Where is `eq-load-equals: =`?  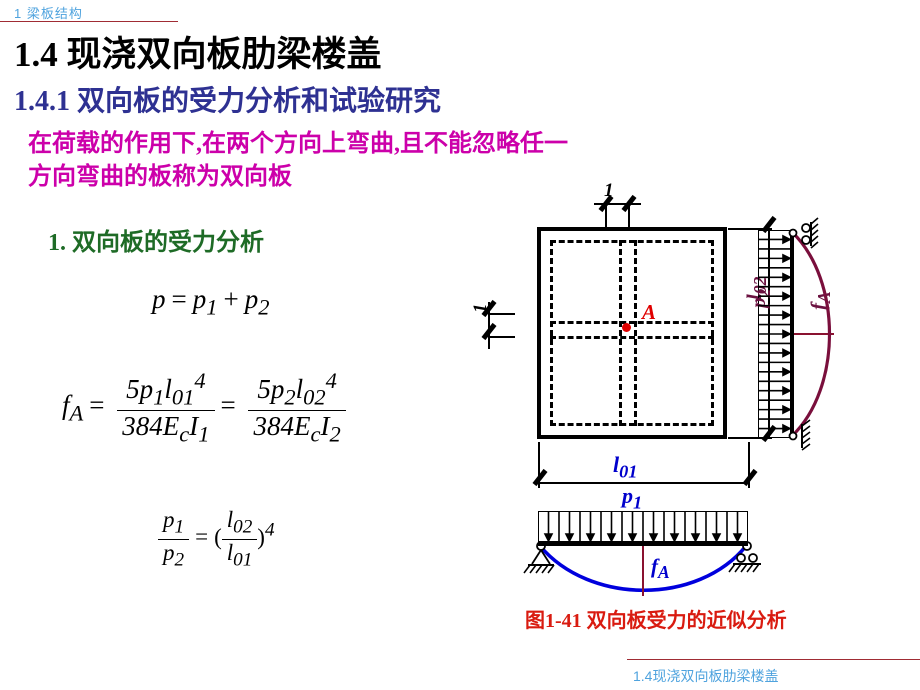 eq-load-equals: = is located at coordinates (179, 299).